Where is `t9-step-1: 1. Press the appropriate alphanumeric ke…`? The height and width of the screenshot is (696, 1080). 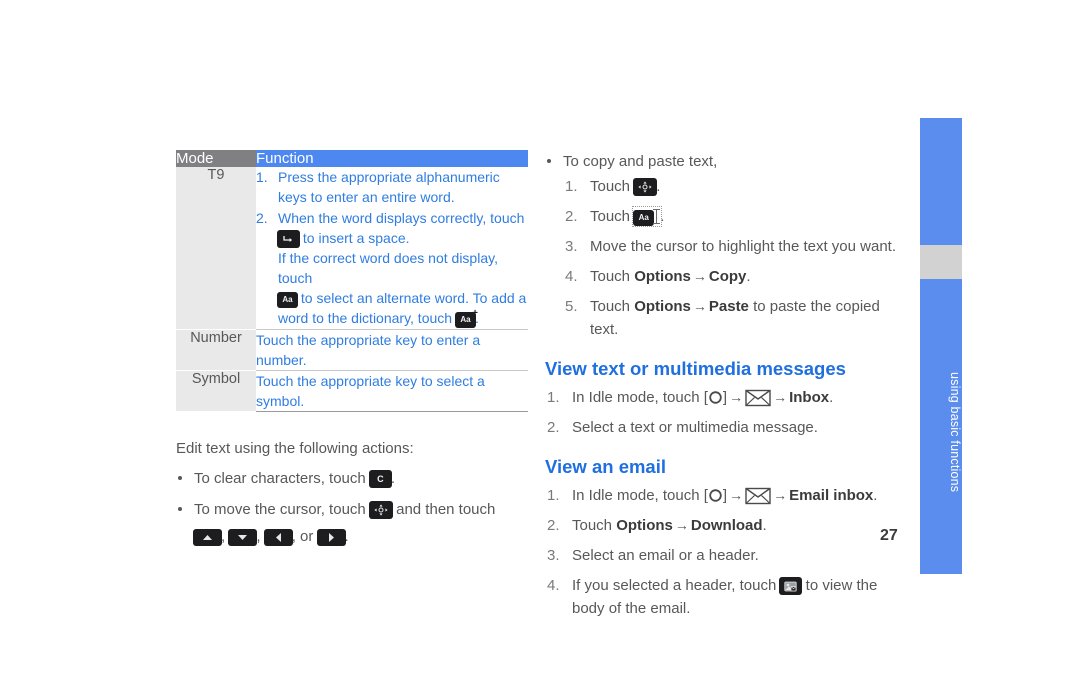
t9-step-1: 1. Press the appropriate alphanumeric ke… is located at coordinates (392, 187).